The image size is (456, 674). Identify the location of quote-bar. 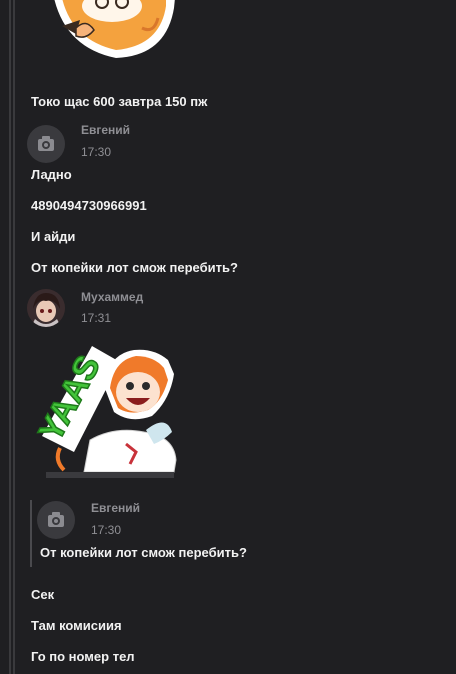
(31, 533).